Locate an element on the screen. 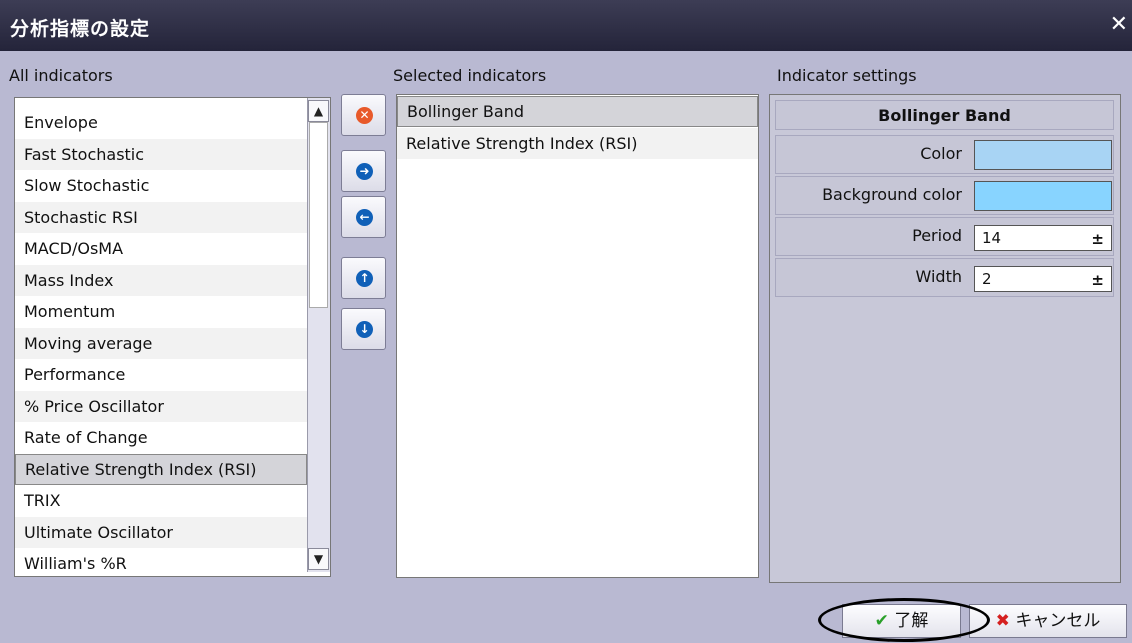 This screenshot has height=643, width=1132. list-item: Stochastic RSI is located at coordinates (161, 217).